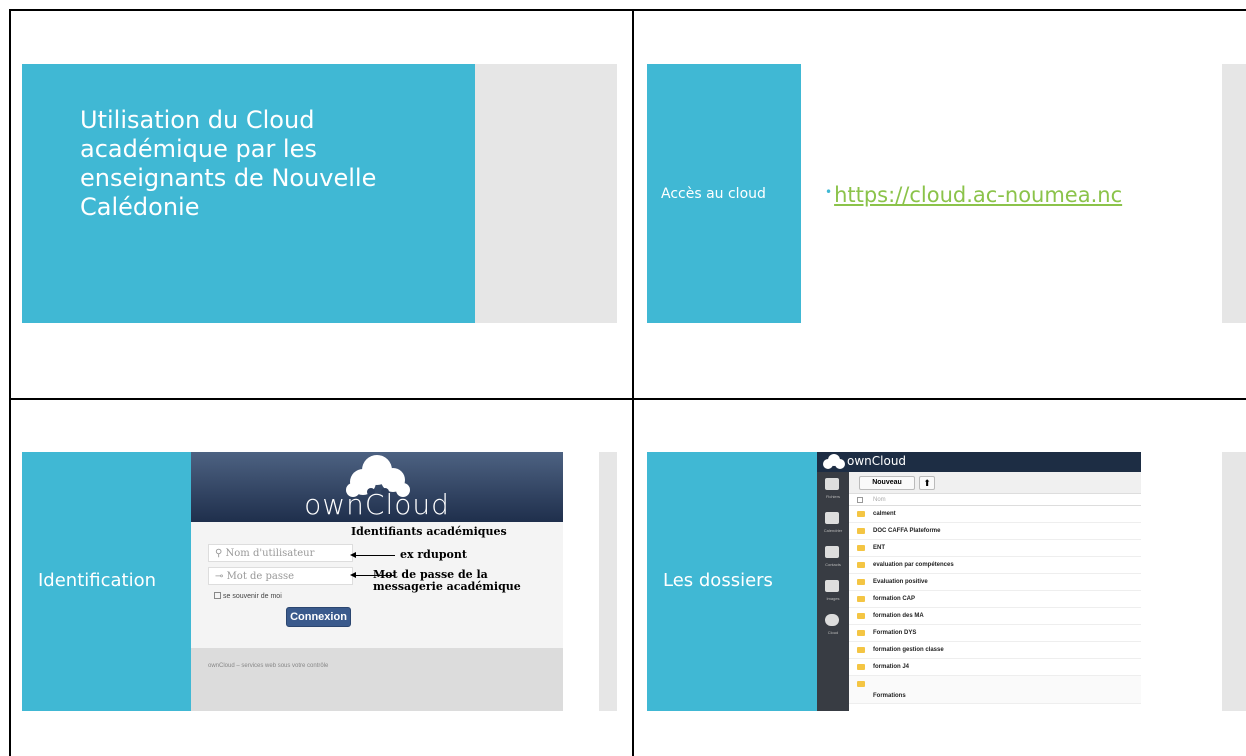 Image resolution: width=1246 pixels, height=756 pixels. I want to click on folder-name: DOC CAFFA Plateforme, so click(907, 531).